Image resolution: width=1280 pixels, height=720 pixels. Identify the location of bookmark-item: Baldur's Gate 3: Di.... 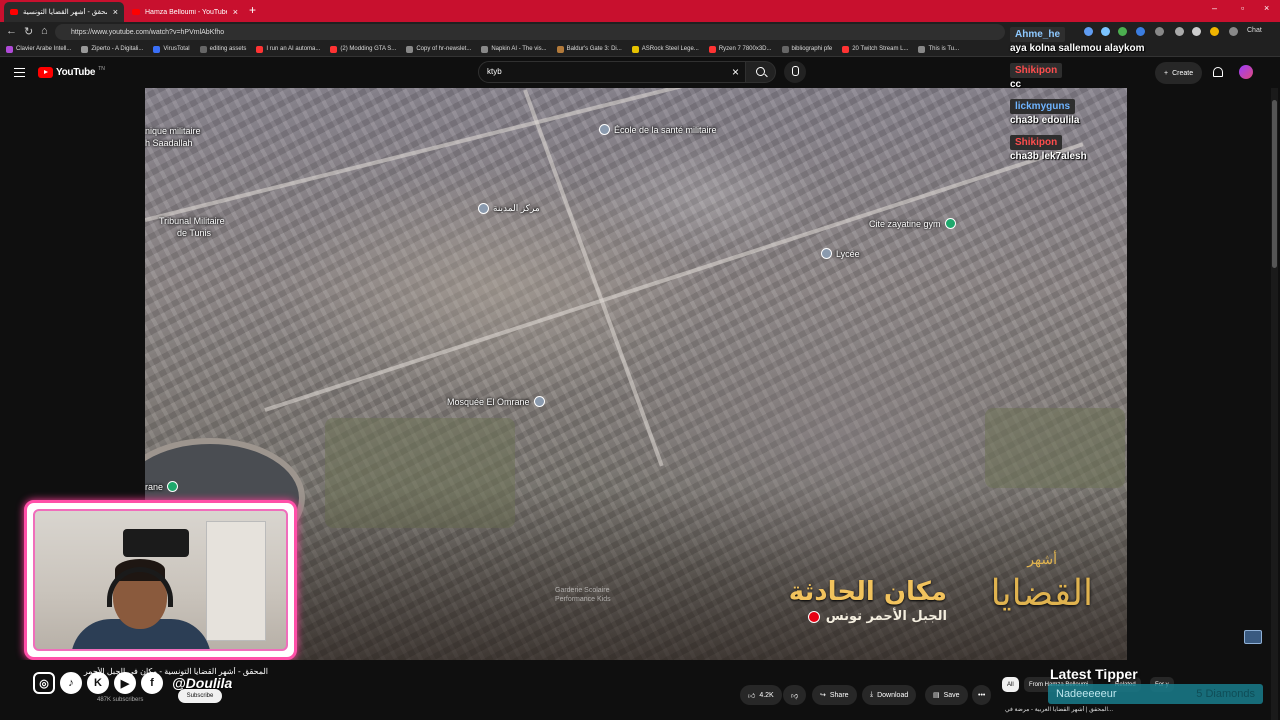
(589, 49).